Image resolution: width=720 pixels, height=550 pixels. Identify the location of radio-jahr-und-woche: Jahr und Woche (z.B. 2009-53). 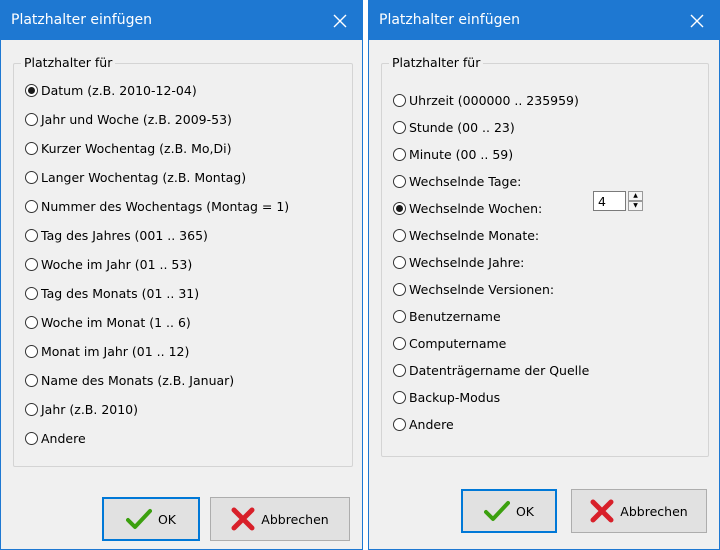
(128, 119).